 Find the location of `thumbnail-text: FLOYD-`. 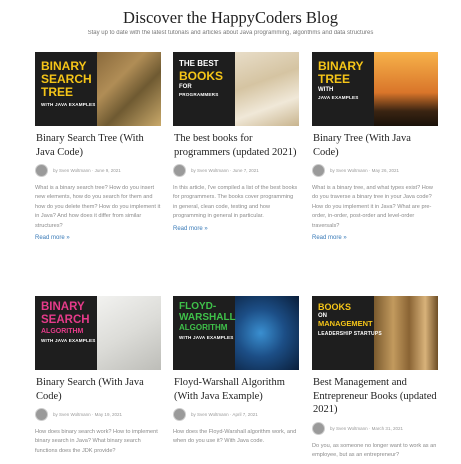

thumbnail-text: FLOYD- is located at coordinates (198, 306).